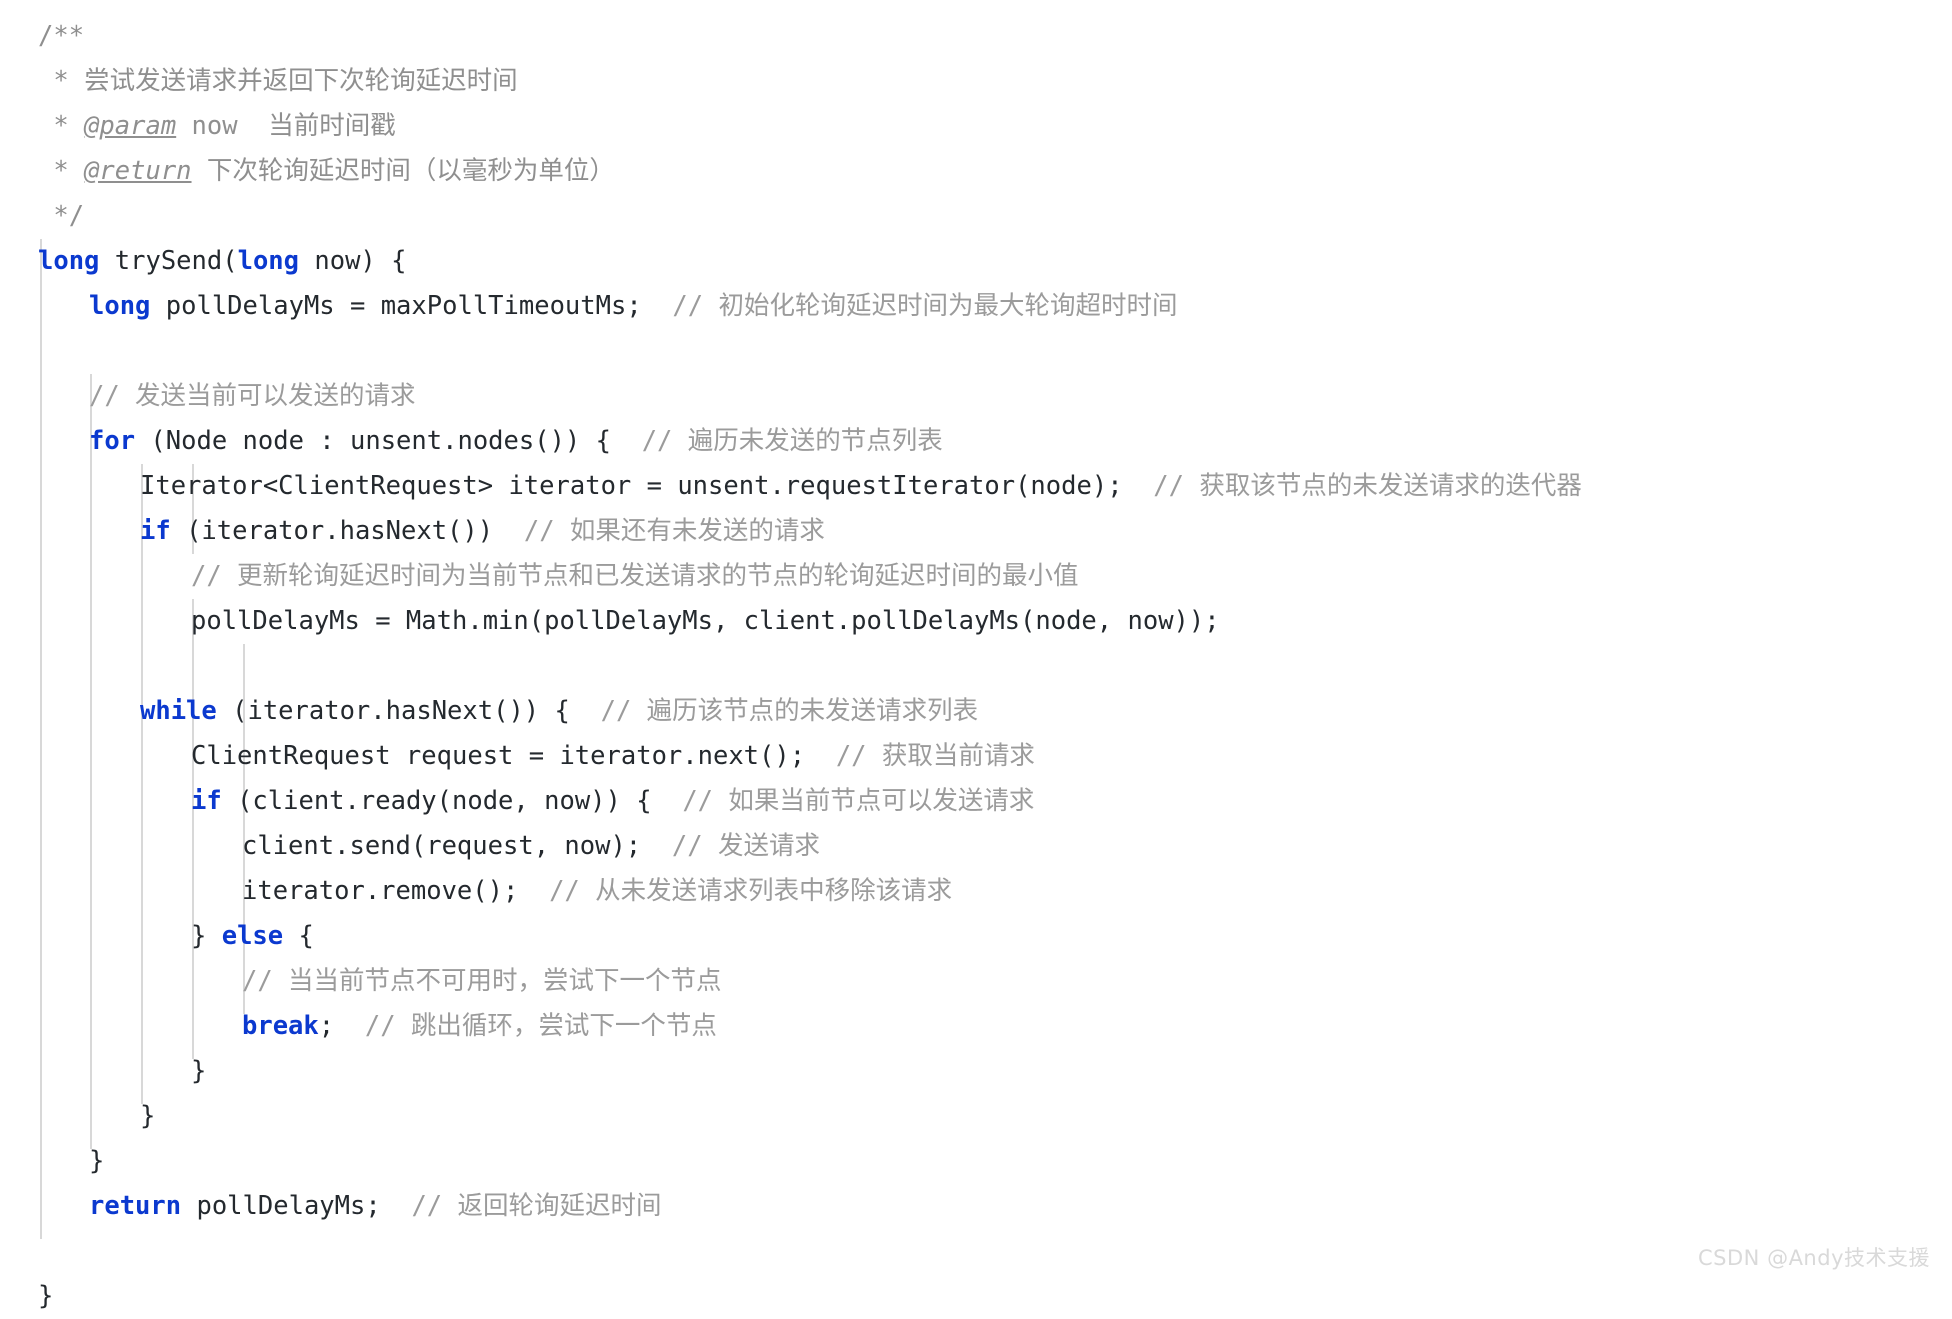  I want to click on code-line-9: // 发送当前可以发送的请求, so click(252, 396).